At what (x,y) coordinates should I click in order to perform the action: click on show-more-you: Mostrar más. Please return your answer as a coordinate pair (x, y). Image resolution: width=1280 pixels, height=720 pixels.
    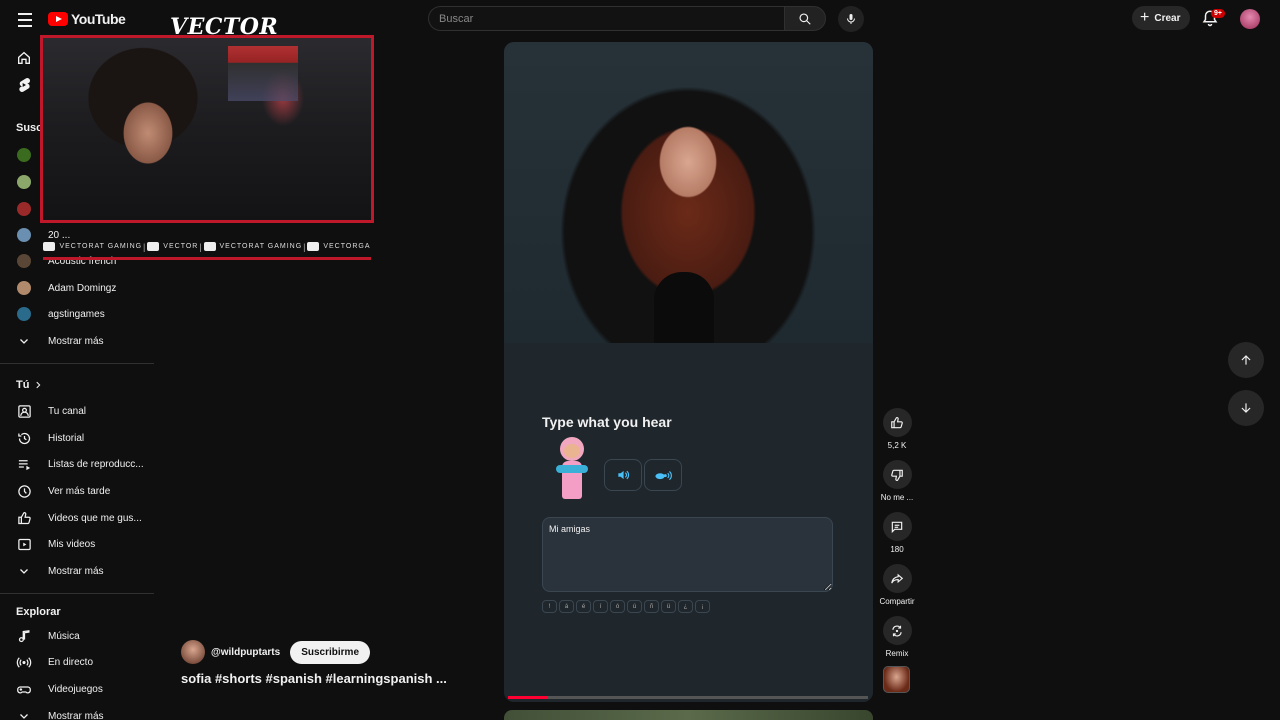
    Looking at the image, I should click on (77, 571).